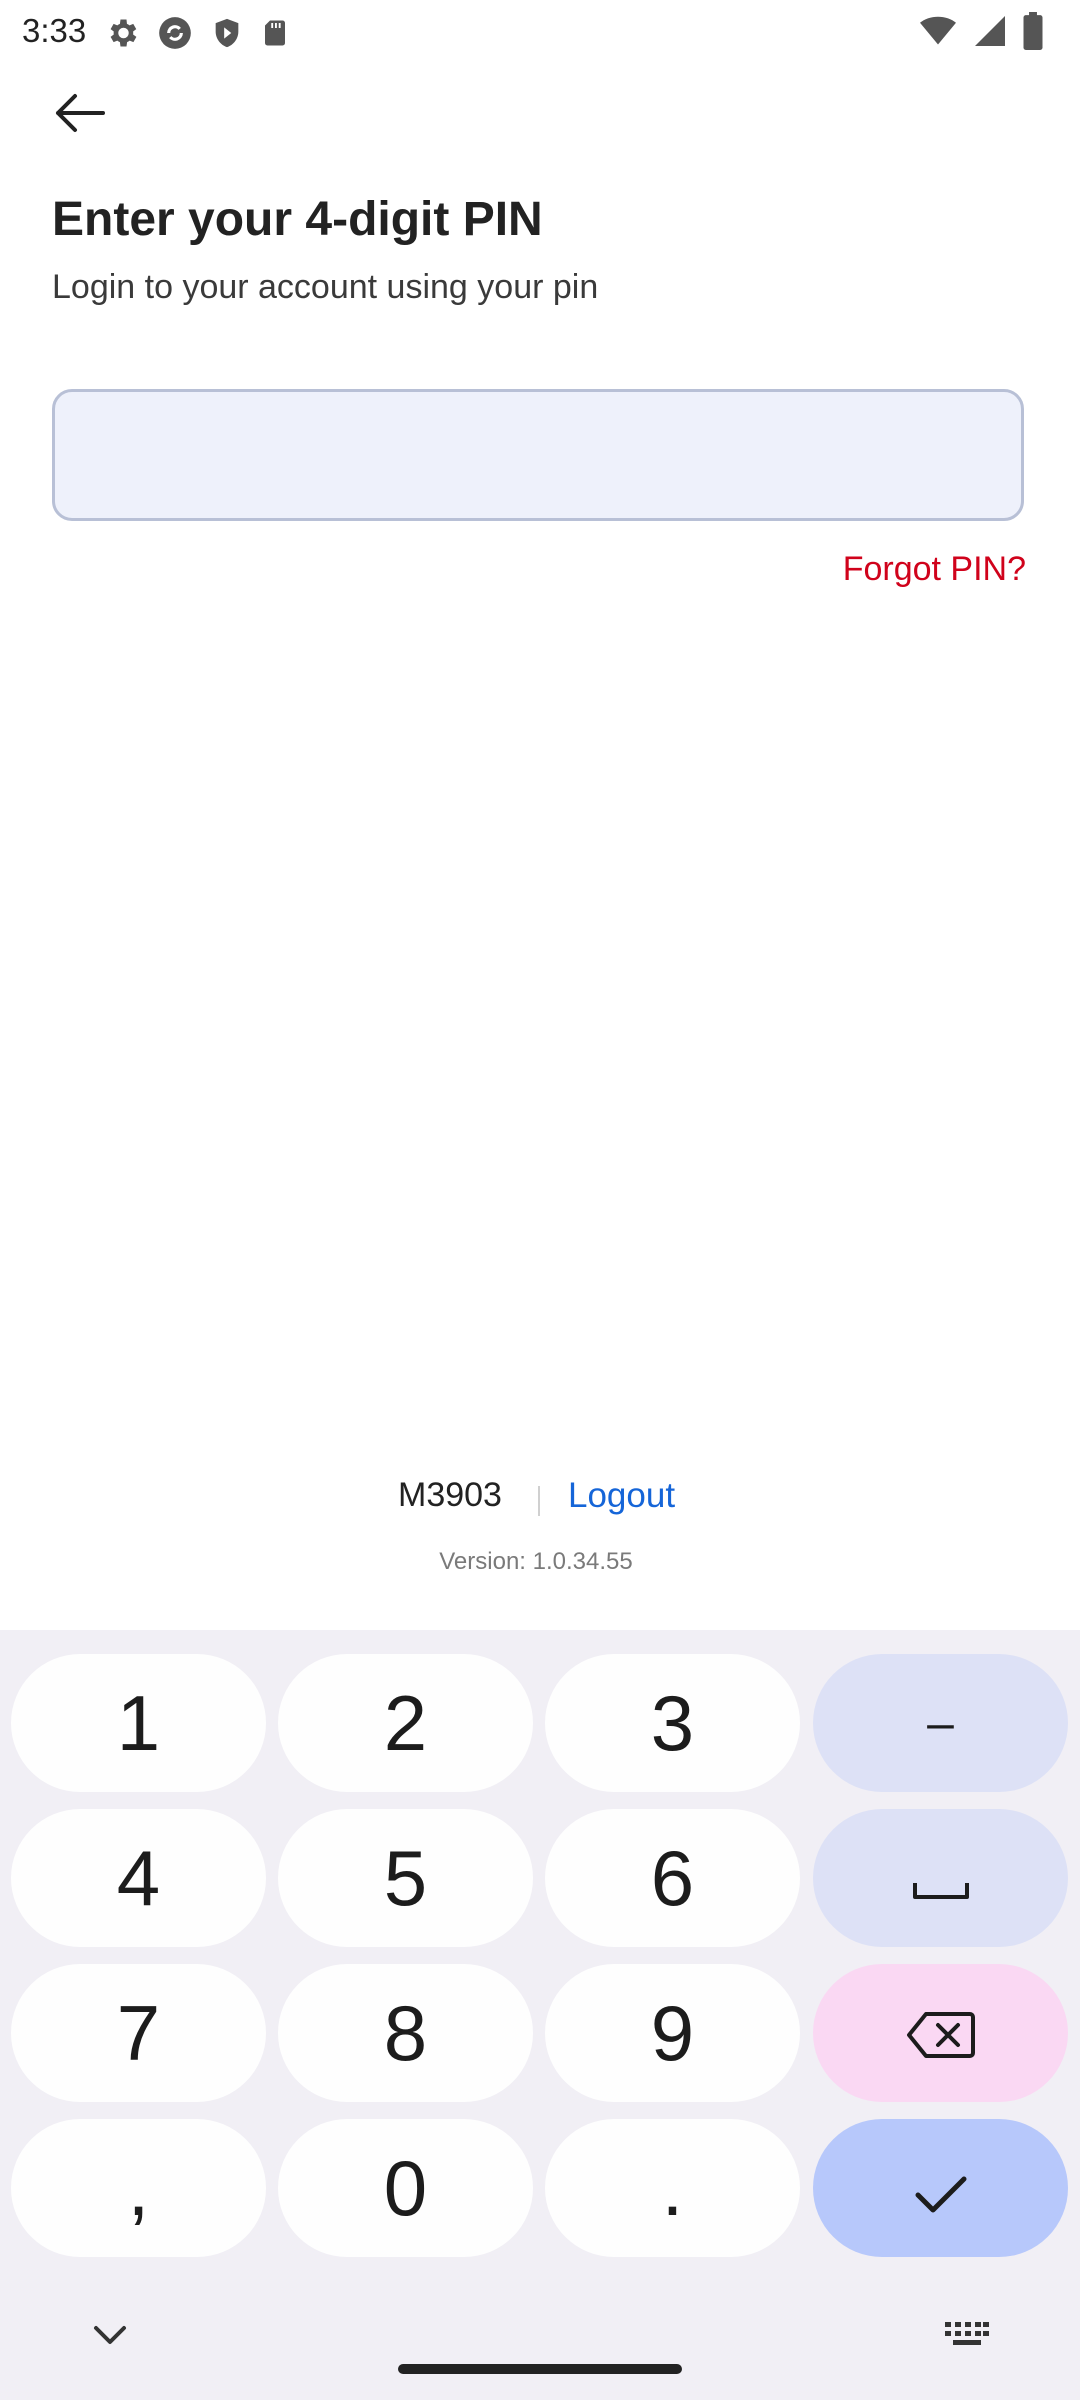 Image resolution: width=1080 pixels, height=2400 pixels. Describe the element at coordinates (540, 2369) in the screenshot. I see `gesture-nav-handle` at that location.